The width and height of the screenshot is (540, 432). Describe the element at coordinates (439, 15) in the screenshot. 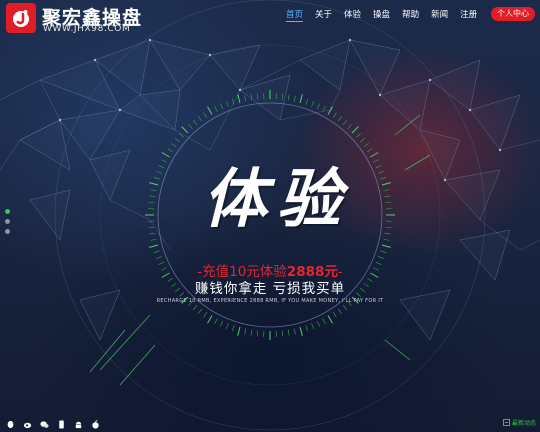

I see `nav-item-news: 新闻` at that location.